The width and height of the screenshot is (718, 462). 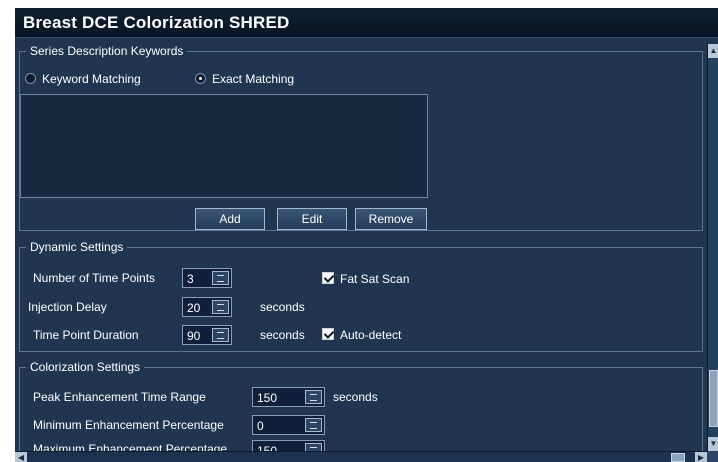 I want to click on series-keywords-legend: Series Description Keywords, so click(x=107, y=51).